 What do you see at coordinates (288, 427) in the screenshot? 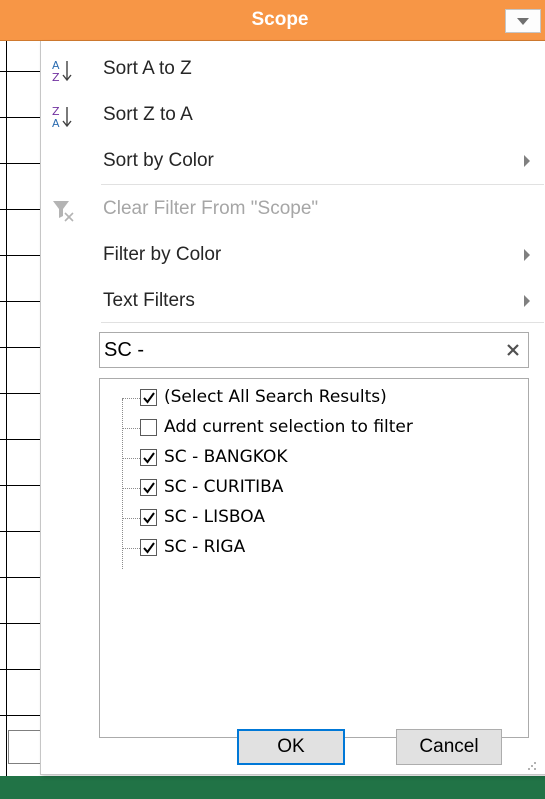
I see `list-item-label: Add current selection to filter` at bounding box center [288, 427].